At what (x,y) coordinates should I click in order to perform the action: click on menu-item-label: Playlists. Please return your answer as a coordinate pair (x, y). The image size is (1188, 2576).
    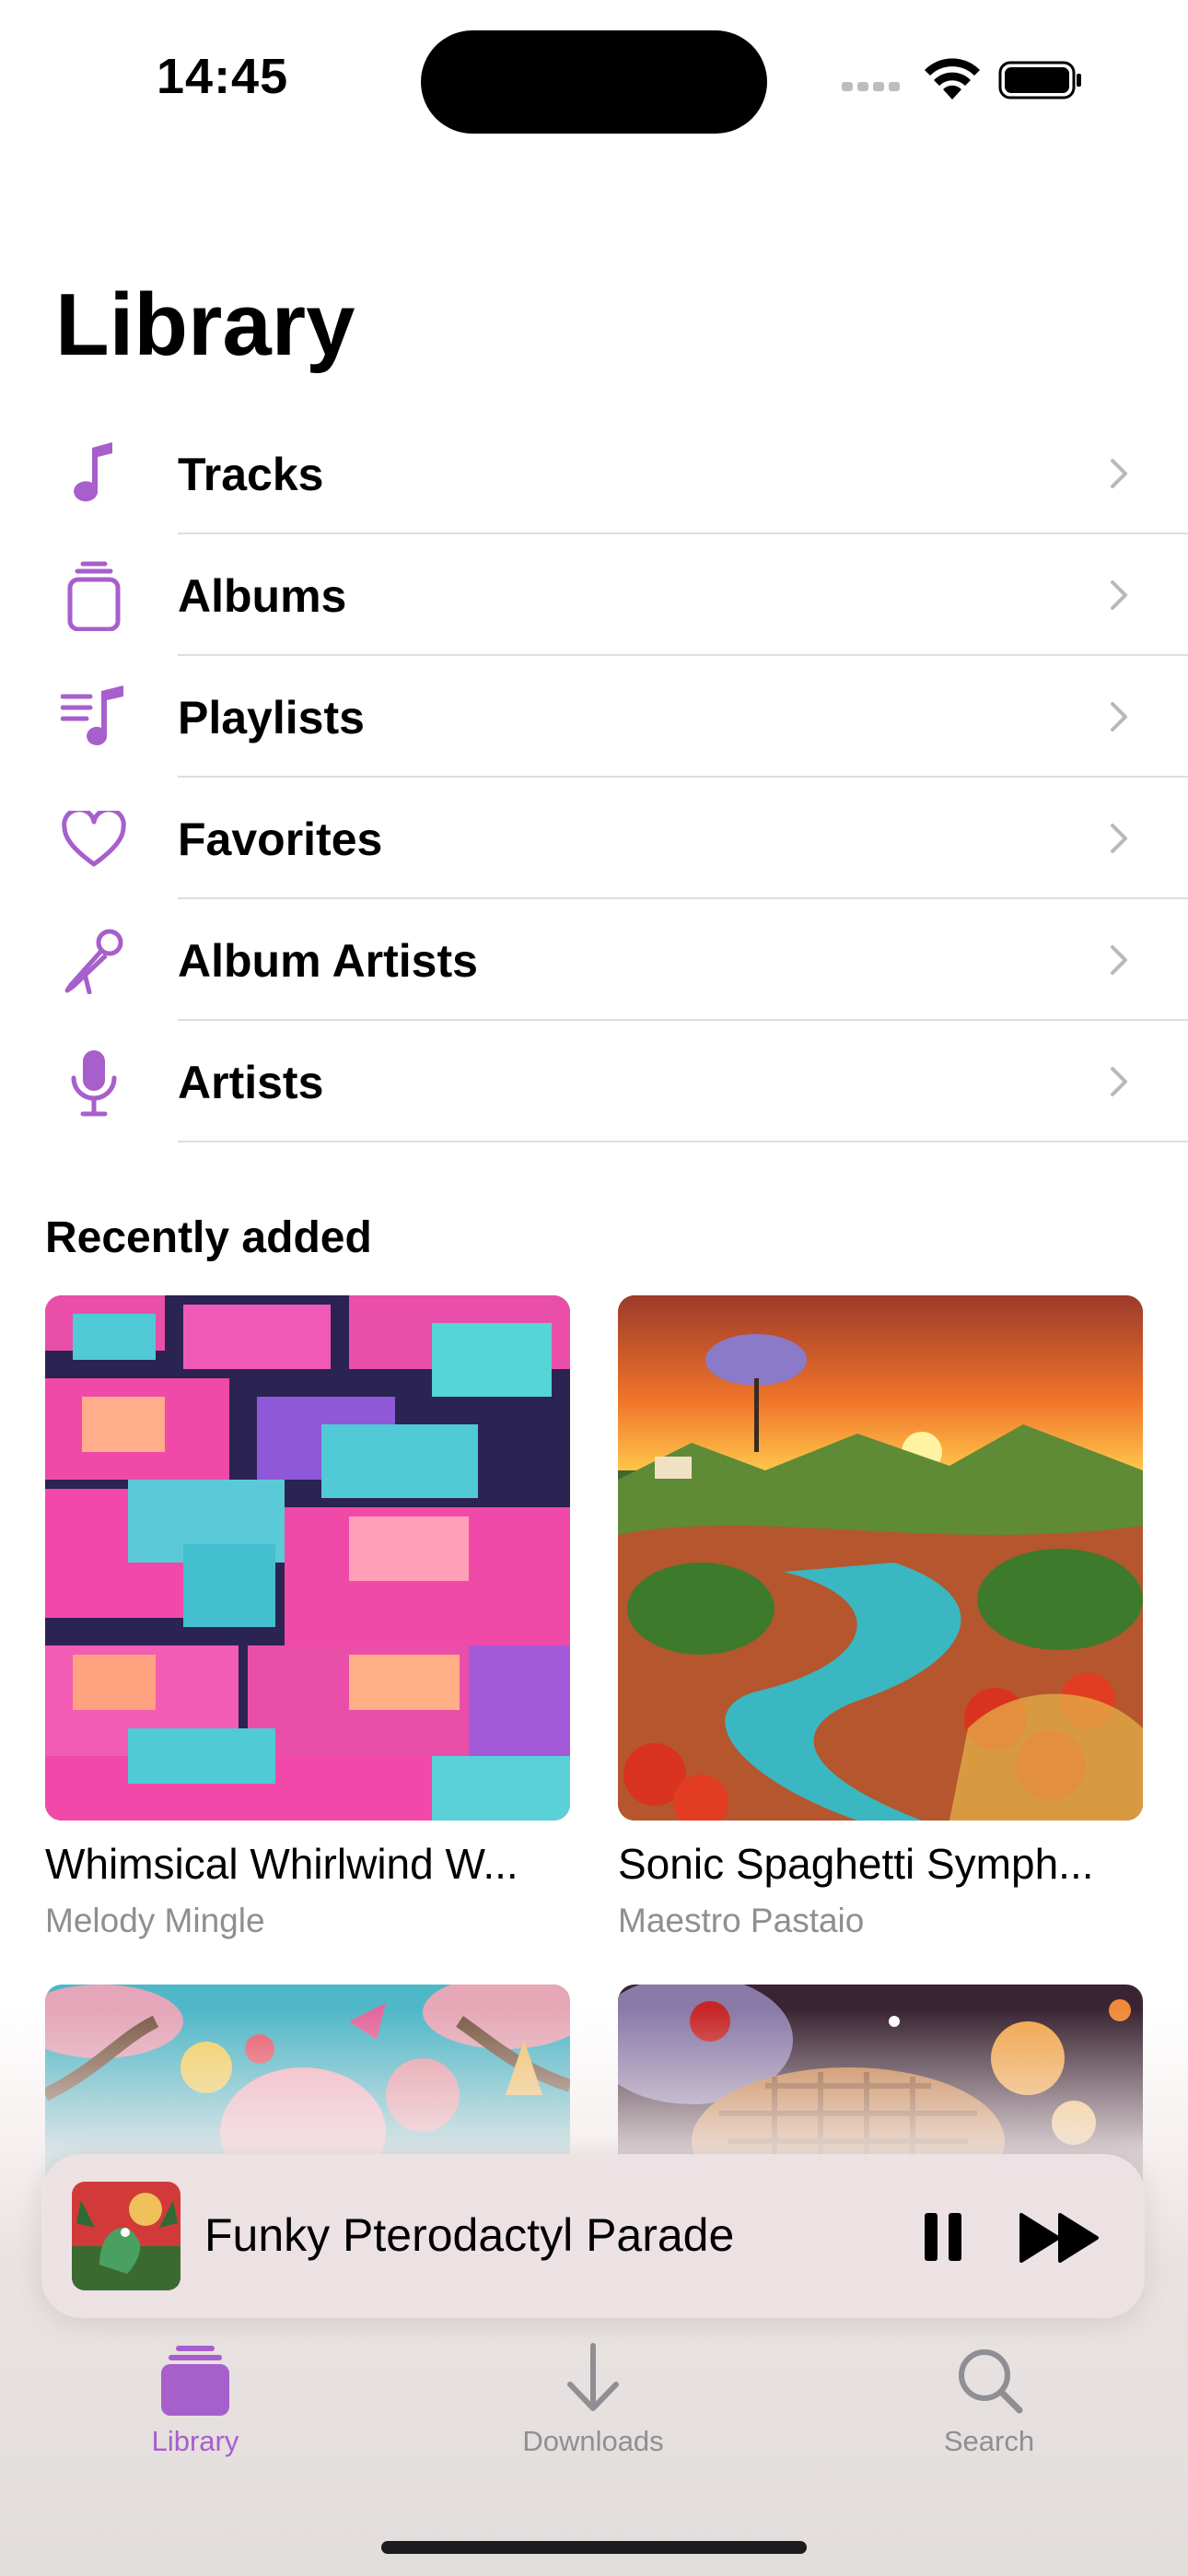
    Looking at the image, I should click on (271, 718).